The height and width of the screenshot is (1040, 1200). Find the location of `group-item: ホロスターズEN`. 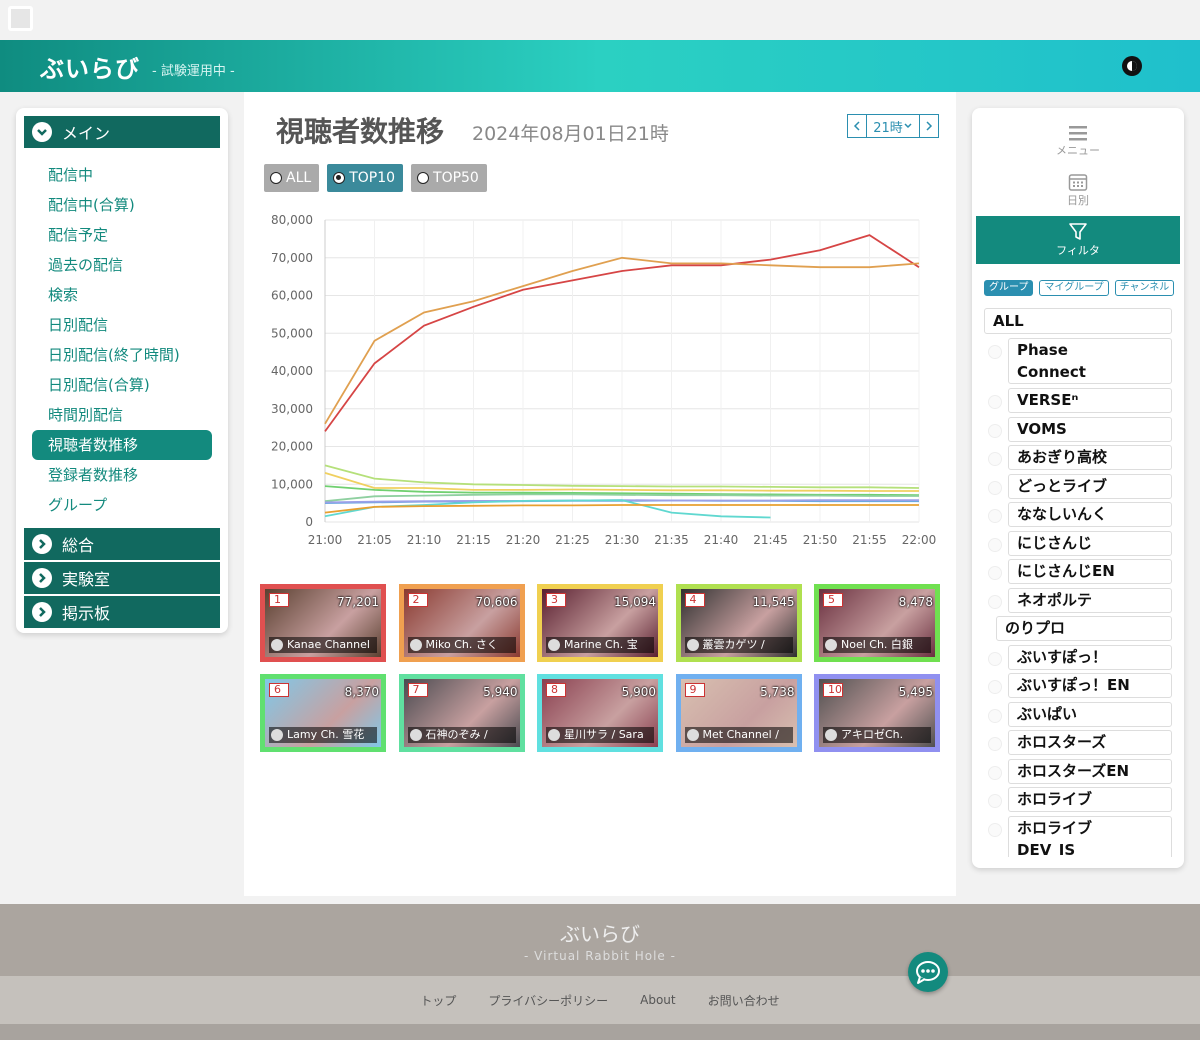

group-item: ホロスターズEN is located at coordinates (1079, 772).